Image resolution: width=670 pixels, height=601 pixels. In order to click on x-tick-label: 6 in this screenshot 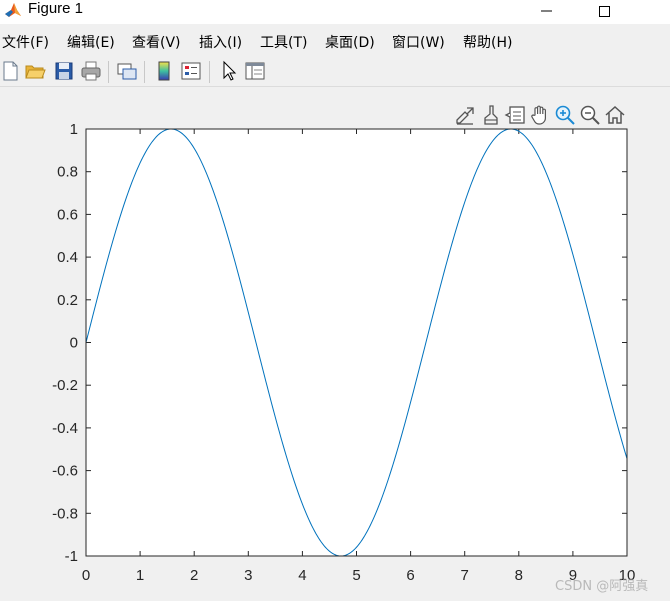, I will do `click(410, 575)`.